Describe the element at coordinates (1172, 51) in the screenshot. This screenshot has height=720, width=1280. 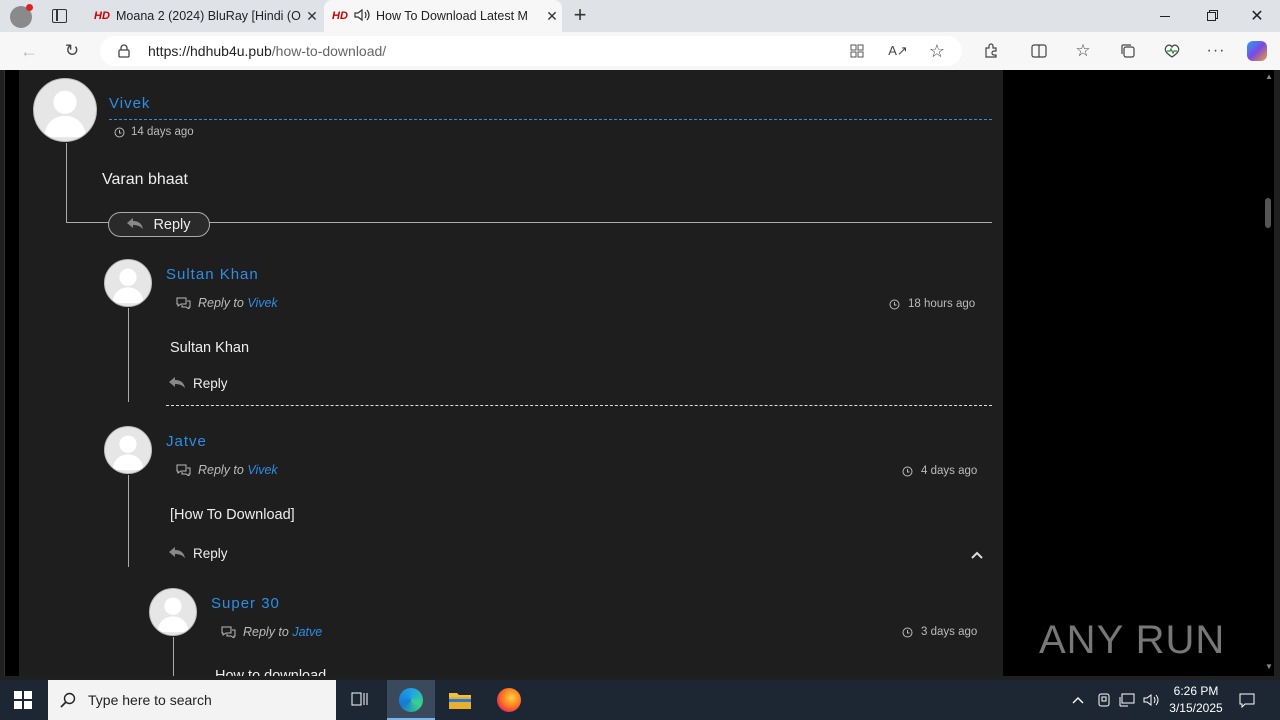
I see `performance-icon` at that location.